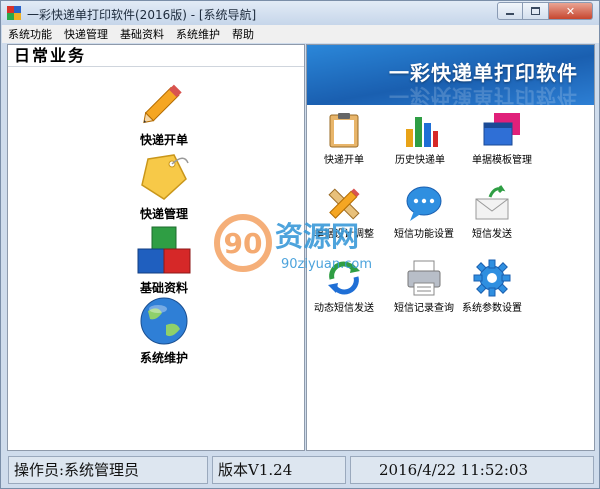 This screenshot has width=600, height=489. Describe the element at coordinates (327, 264) in the screenshot. I see `watermark-url: 90ziyuan.com` at that location.